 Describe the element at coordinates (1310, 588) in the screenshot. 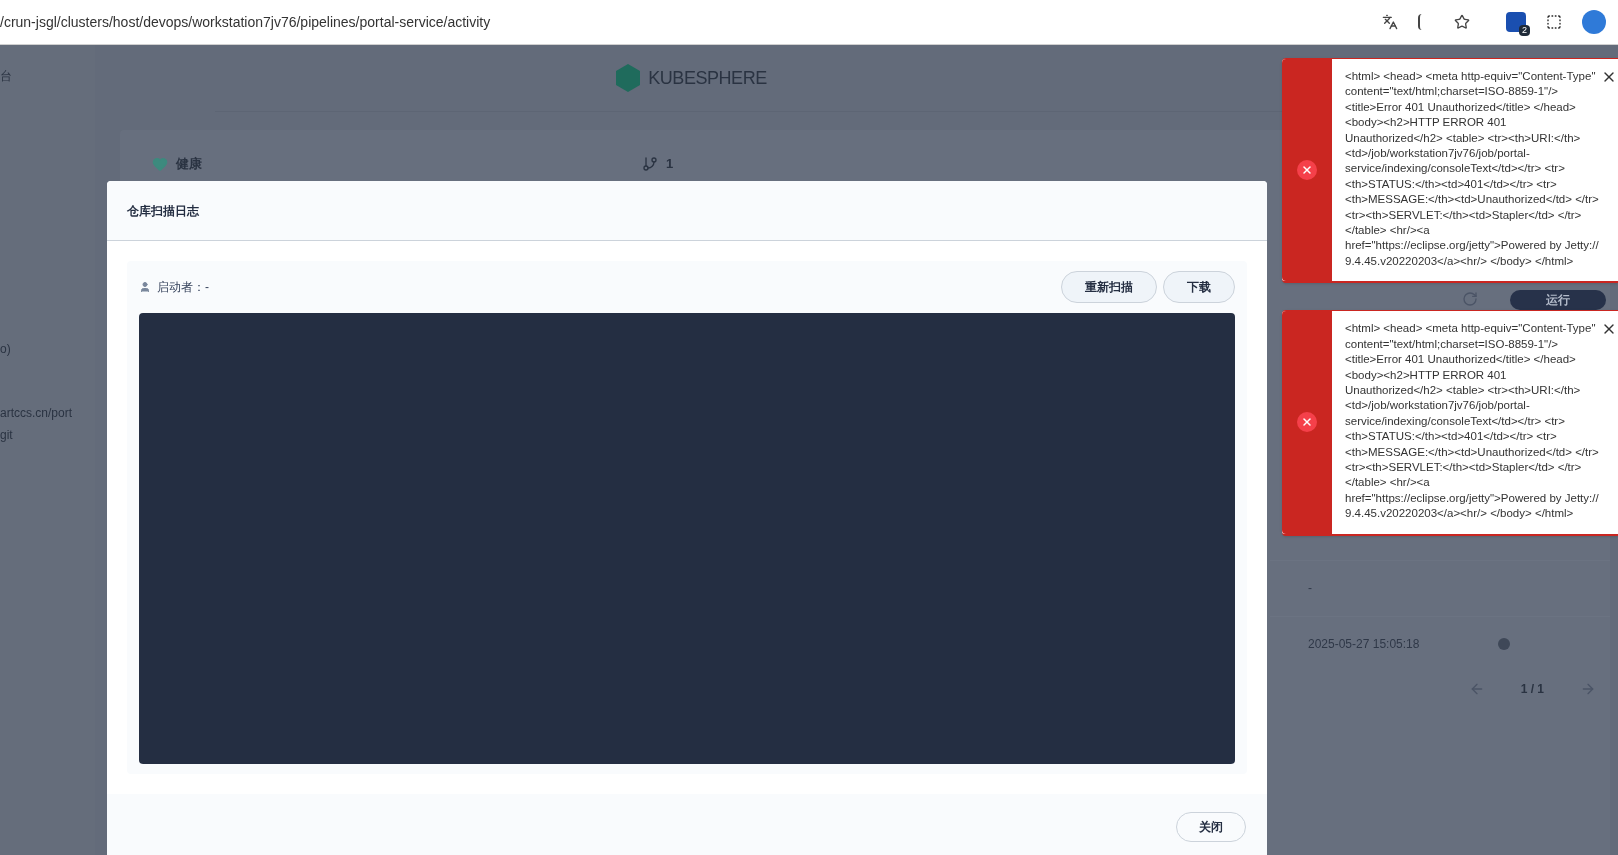

I see `table-cell-text: -` at that location.